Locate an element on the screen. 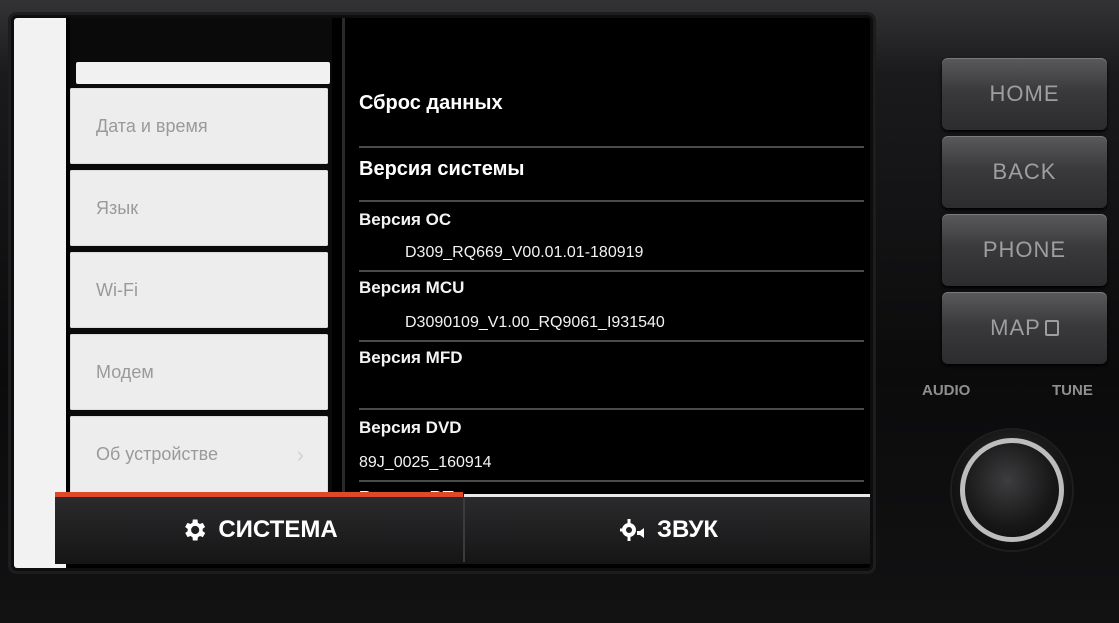 This screenshot has height=623, width=1119. phone-button-label: PHONE is located at coordinates (1024, 249).